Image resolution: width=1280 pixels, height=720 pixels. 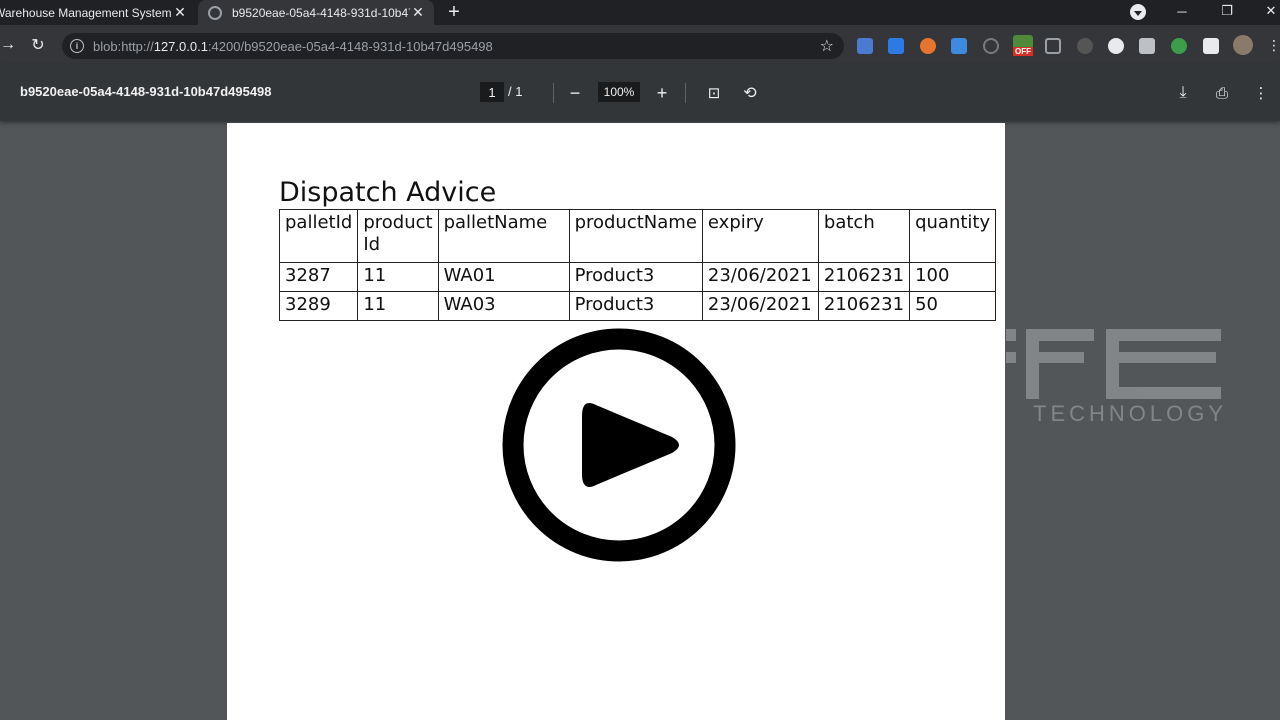 I want to click on table-cell: 100, so click(x=953, y=277).